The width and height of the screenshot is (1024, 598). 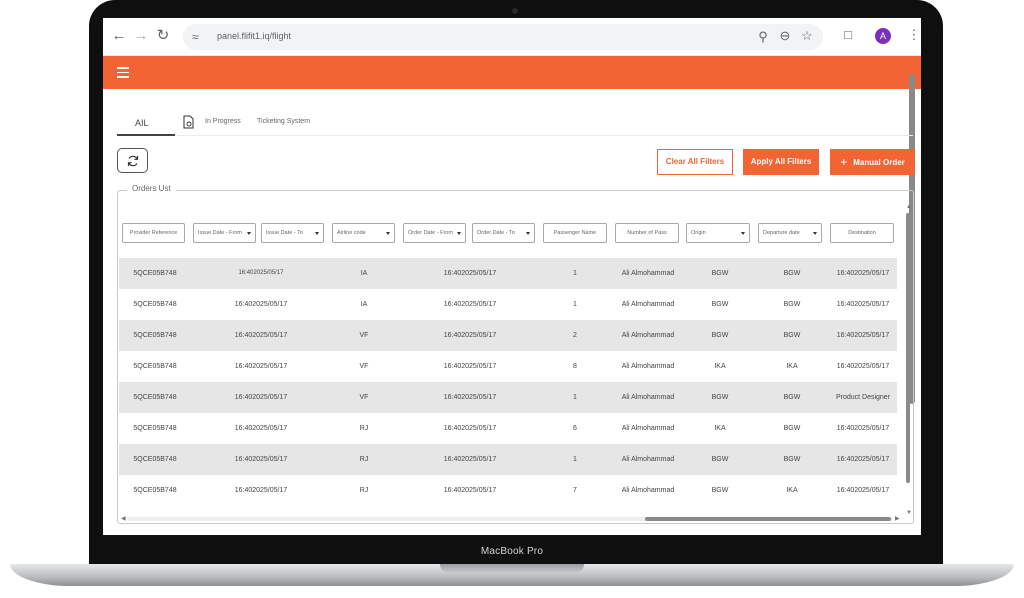 I want to click on manual-order-label: Manual Order, so click(x=879, y=162).